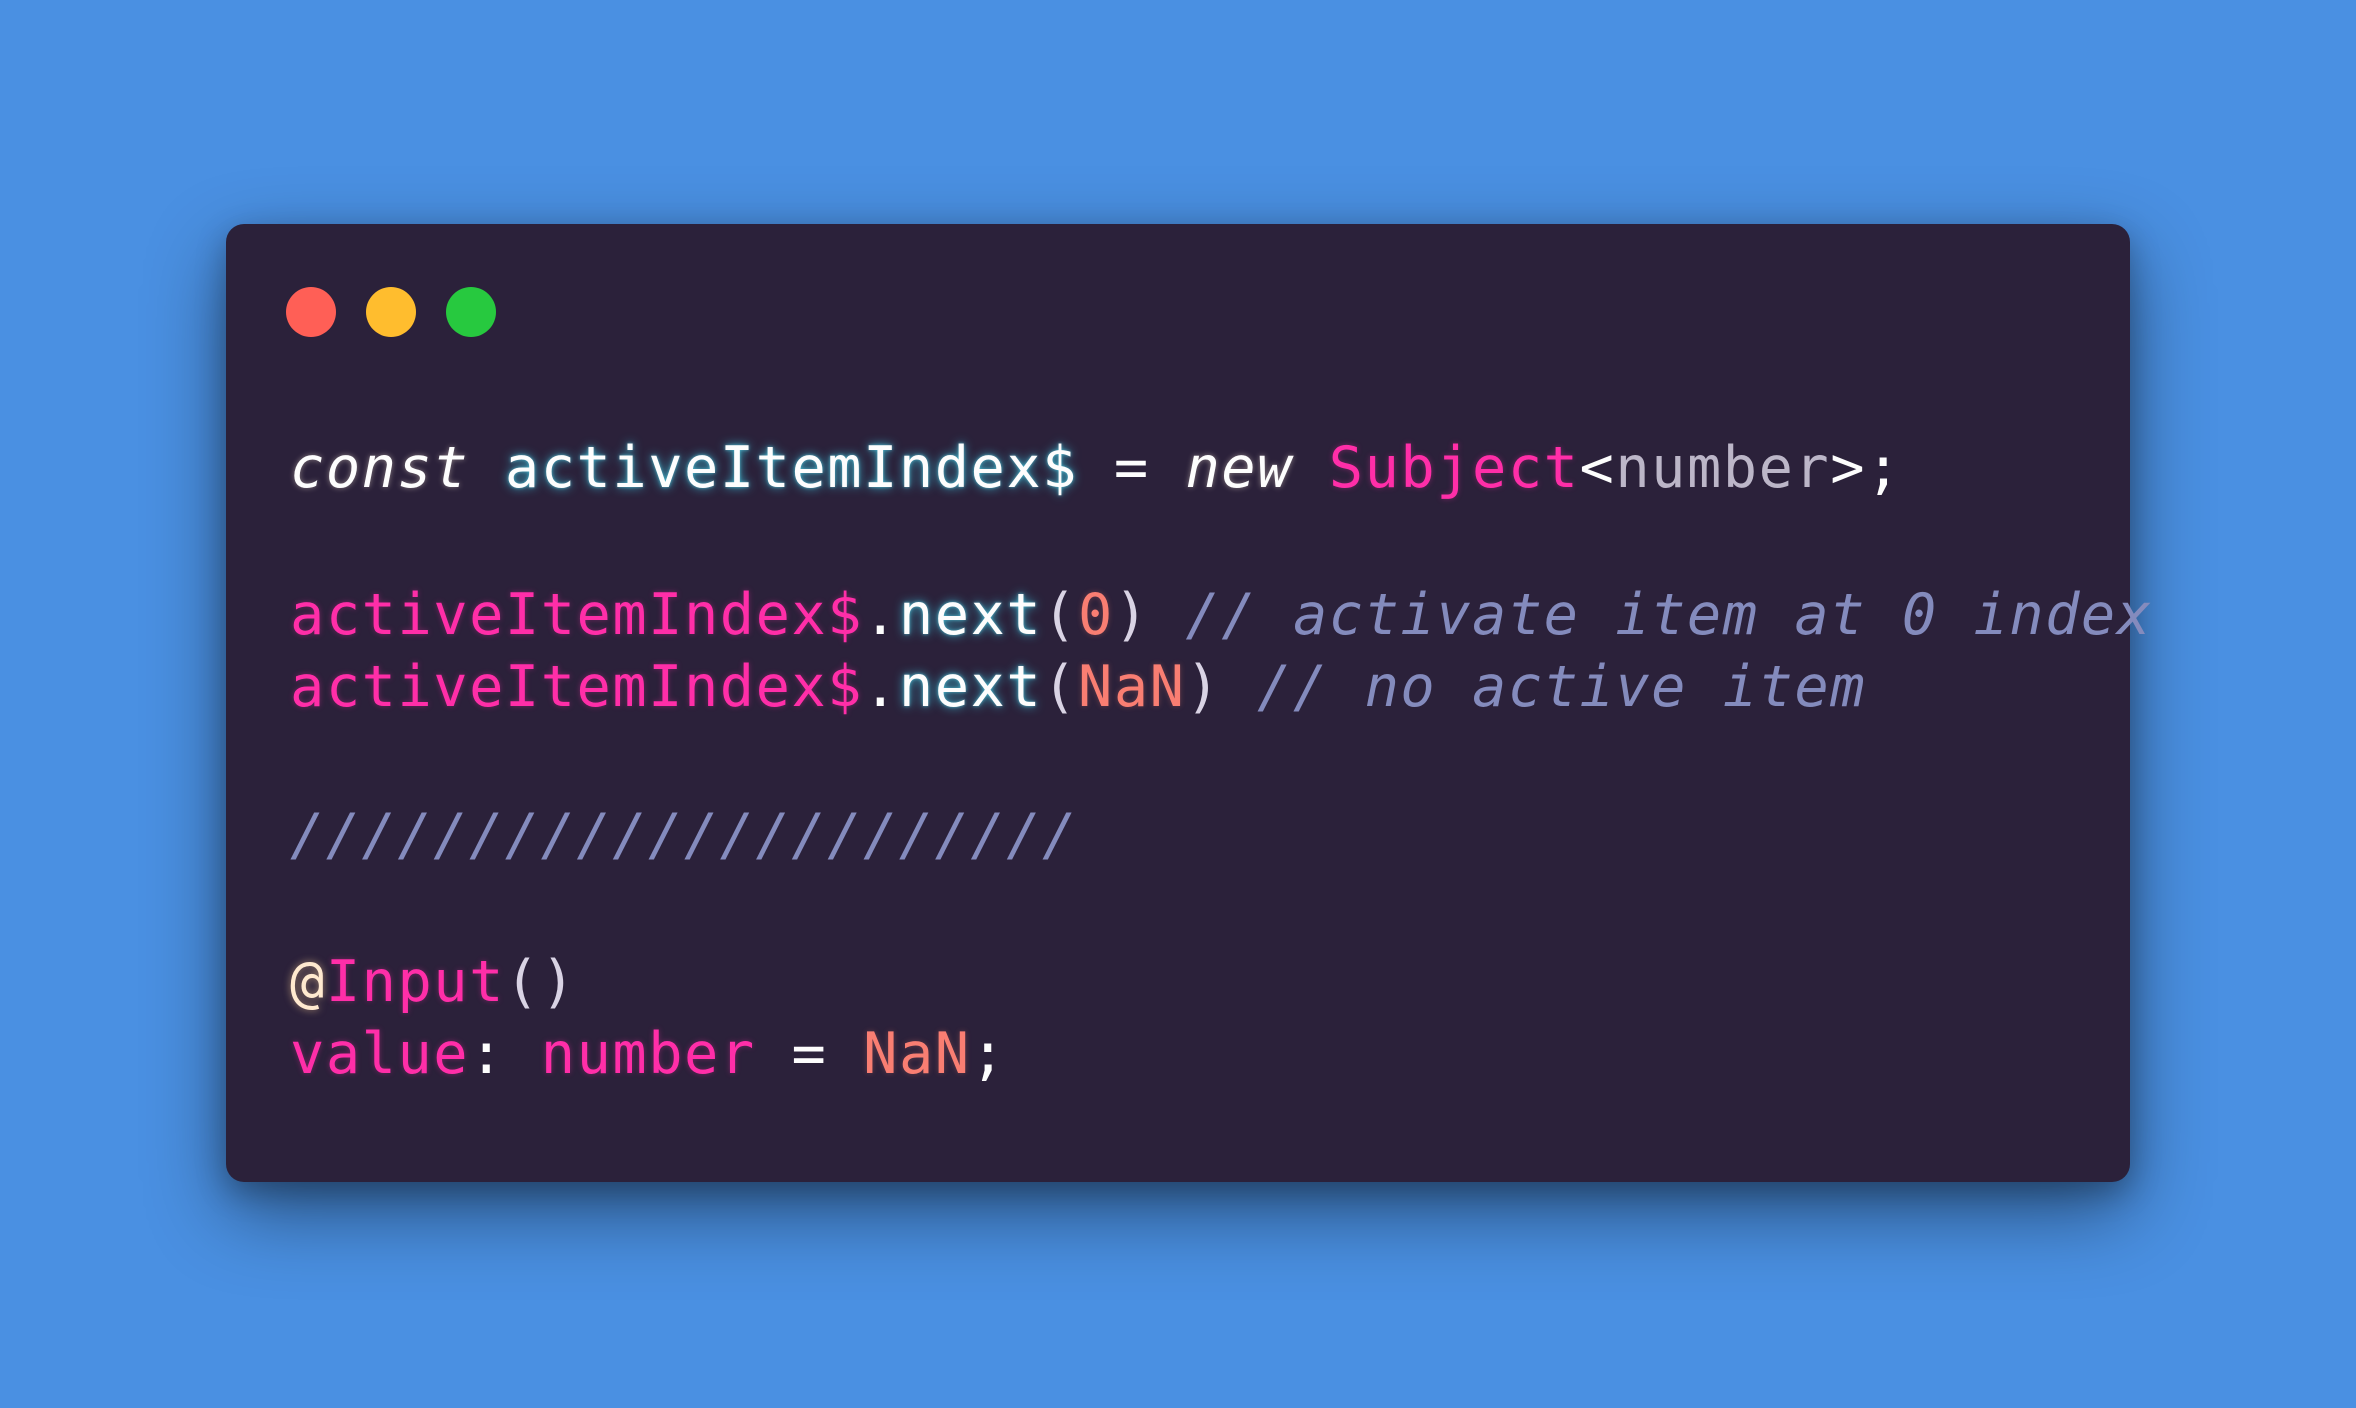 The image size is (2356, 1408). Describe the element at coordinates (380, 468) in the screenshot. I see `keyword-const: const` at that location.